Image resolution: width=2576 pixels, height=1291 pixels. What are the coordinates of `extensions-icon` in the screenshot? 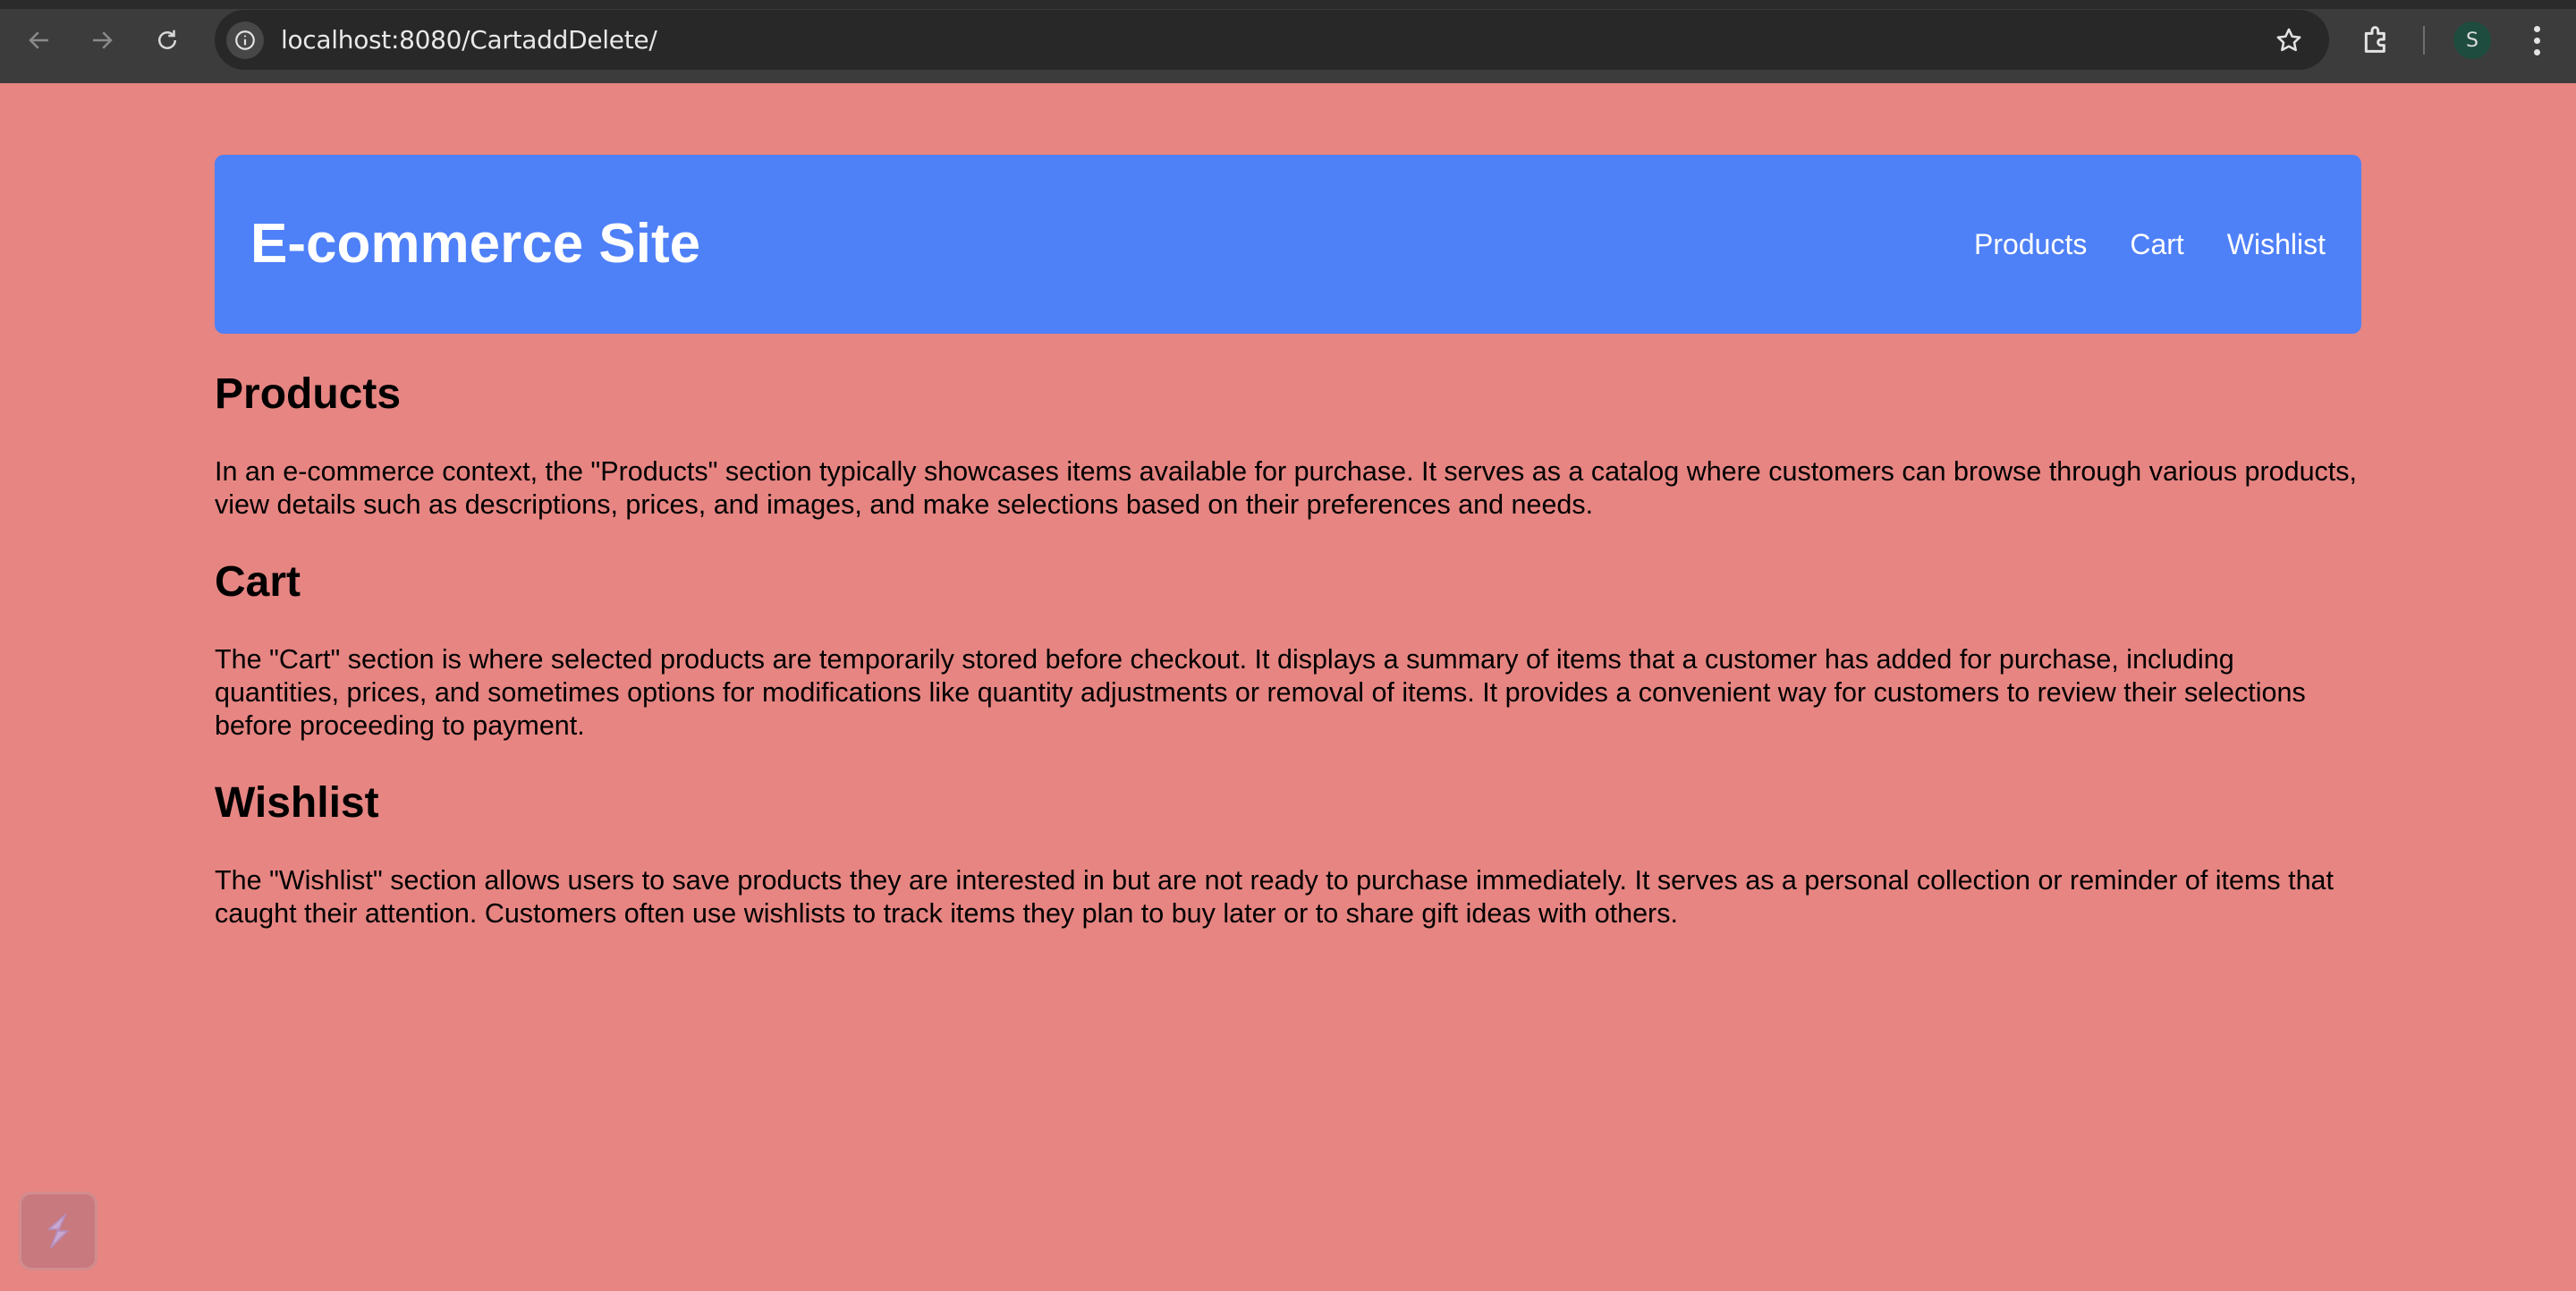 It's located at (2376, 39).